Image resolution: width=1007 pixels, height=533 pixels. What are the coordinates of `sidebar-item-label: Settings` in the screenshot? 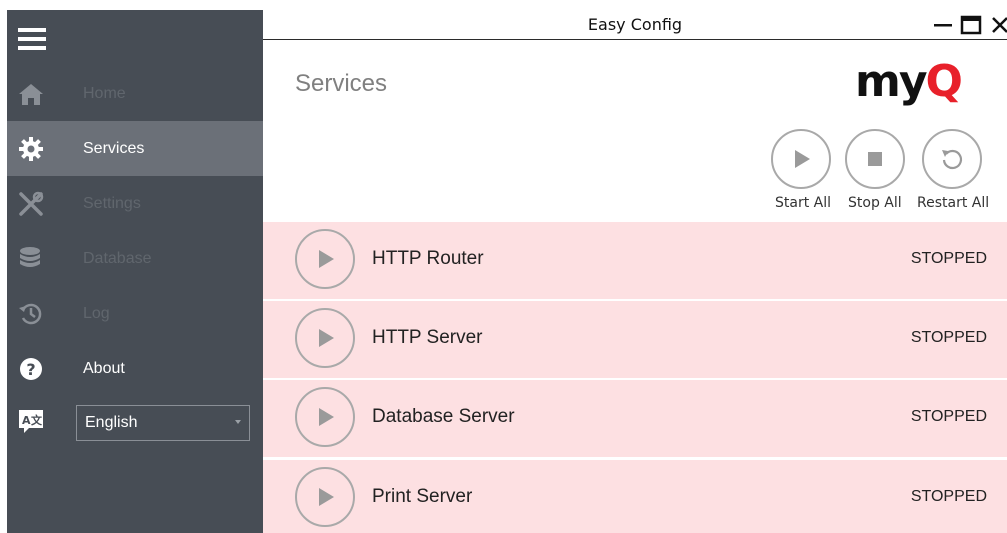 It's located at (112, 203).